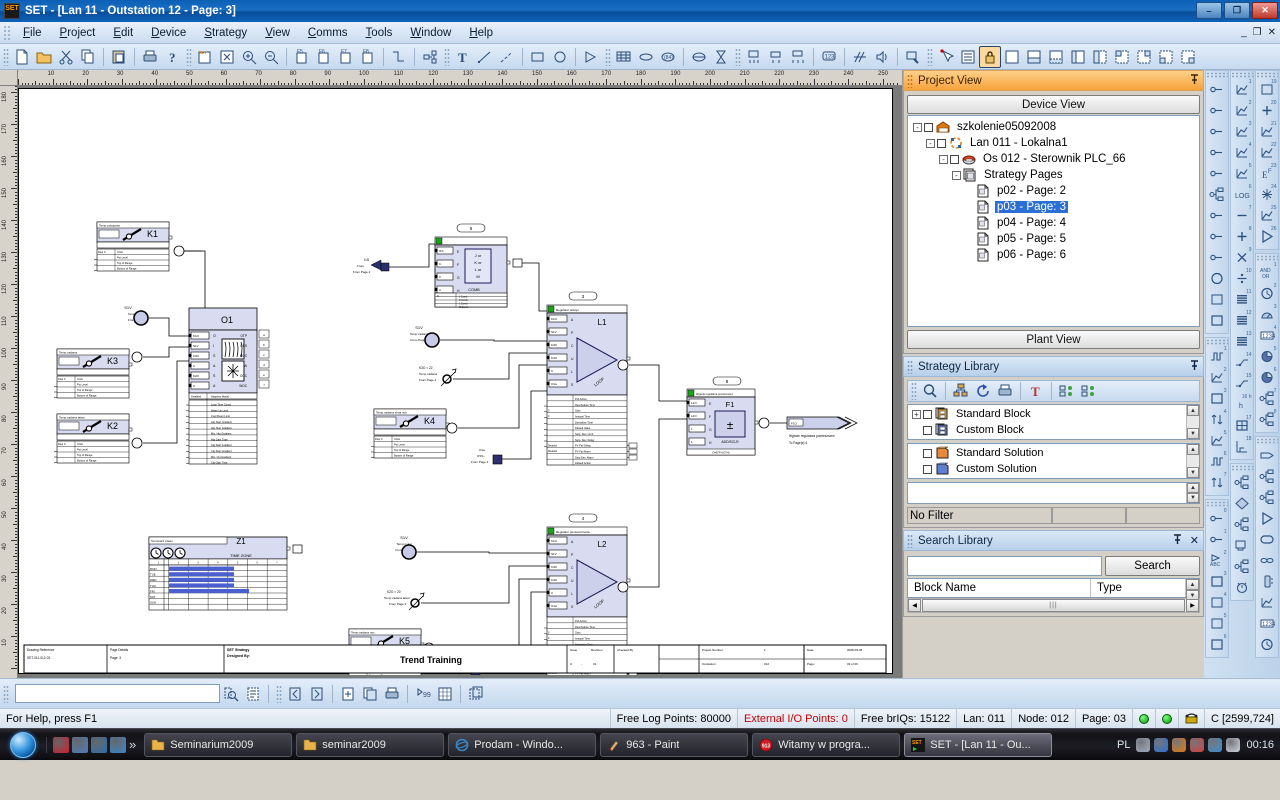  I want to click on layout-corner-tl-icon, so click(1122, 57).